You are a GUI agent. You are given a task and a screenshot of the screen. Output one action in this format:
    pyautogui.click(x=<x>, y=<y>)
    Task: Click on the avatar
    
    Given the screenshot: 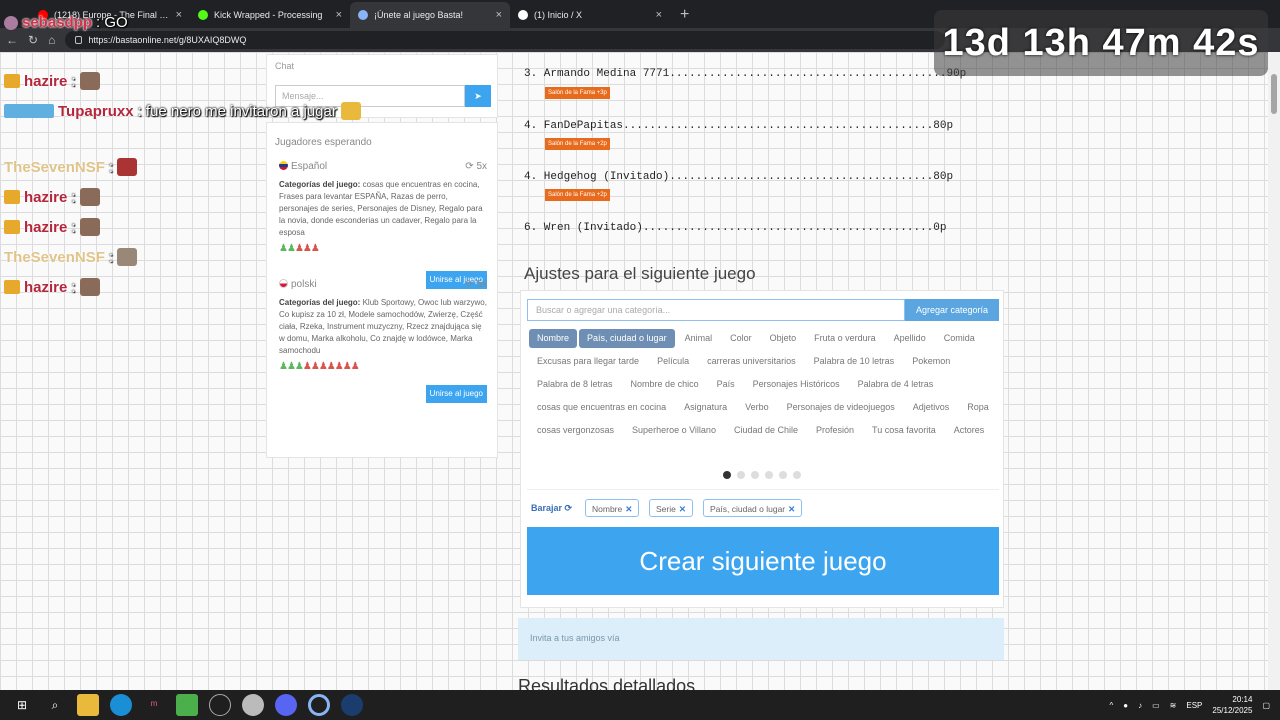 What is the action you would take?
    pyautogui.click(x=11, y=22)
    